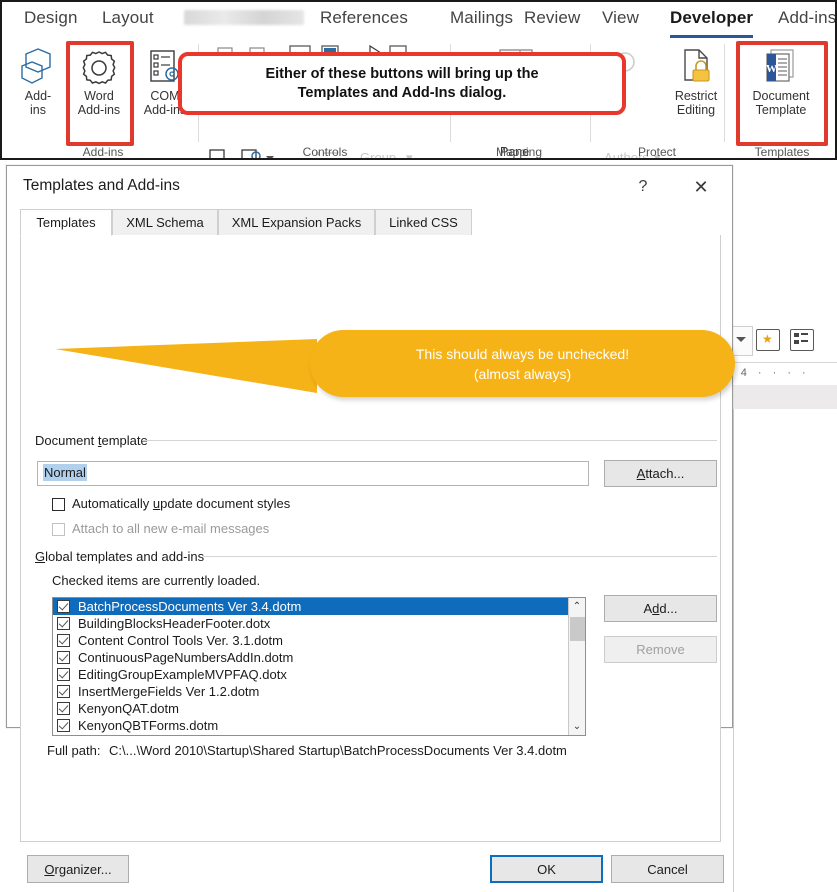  What do you see at coordinates (423, 222) in the screenshot?
I see `dialog-tab-linked-css: Linked CSS` at bounding box center [423, 222].